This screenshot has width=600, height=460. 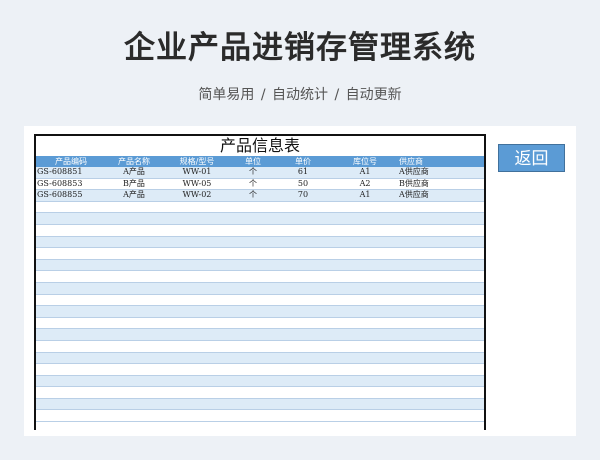 What do you see at coordinates (134, 195) in the screenshot?
I see `cell-product-name: A产品` at bounding box center [134, 195].